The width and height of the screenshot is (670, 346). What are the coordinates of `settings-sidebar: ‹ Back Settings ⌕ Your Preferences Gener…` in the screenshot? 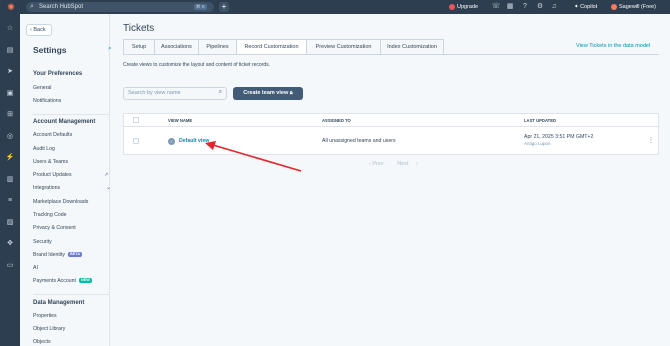 It's located at (66, 180).